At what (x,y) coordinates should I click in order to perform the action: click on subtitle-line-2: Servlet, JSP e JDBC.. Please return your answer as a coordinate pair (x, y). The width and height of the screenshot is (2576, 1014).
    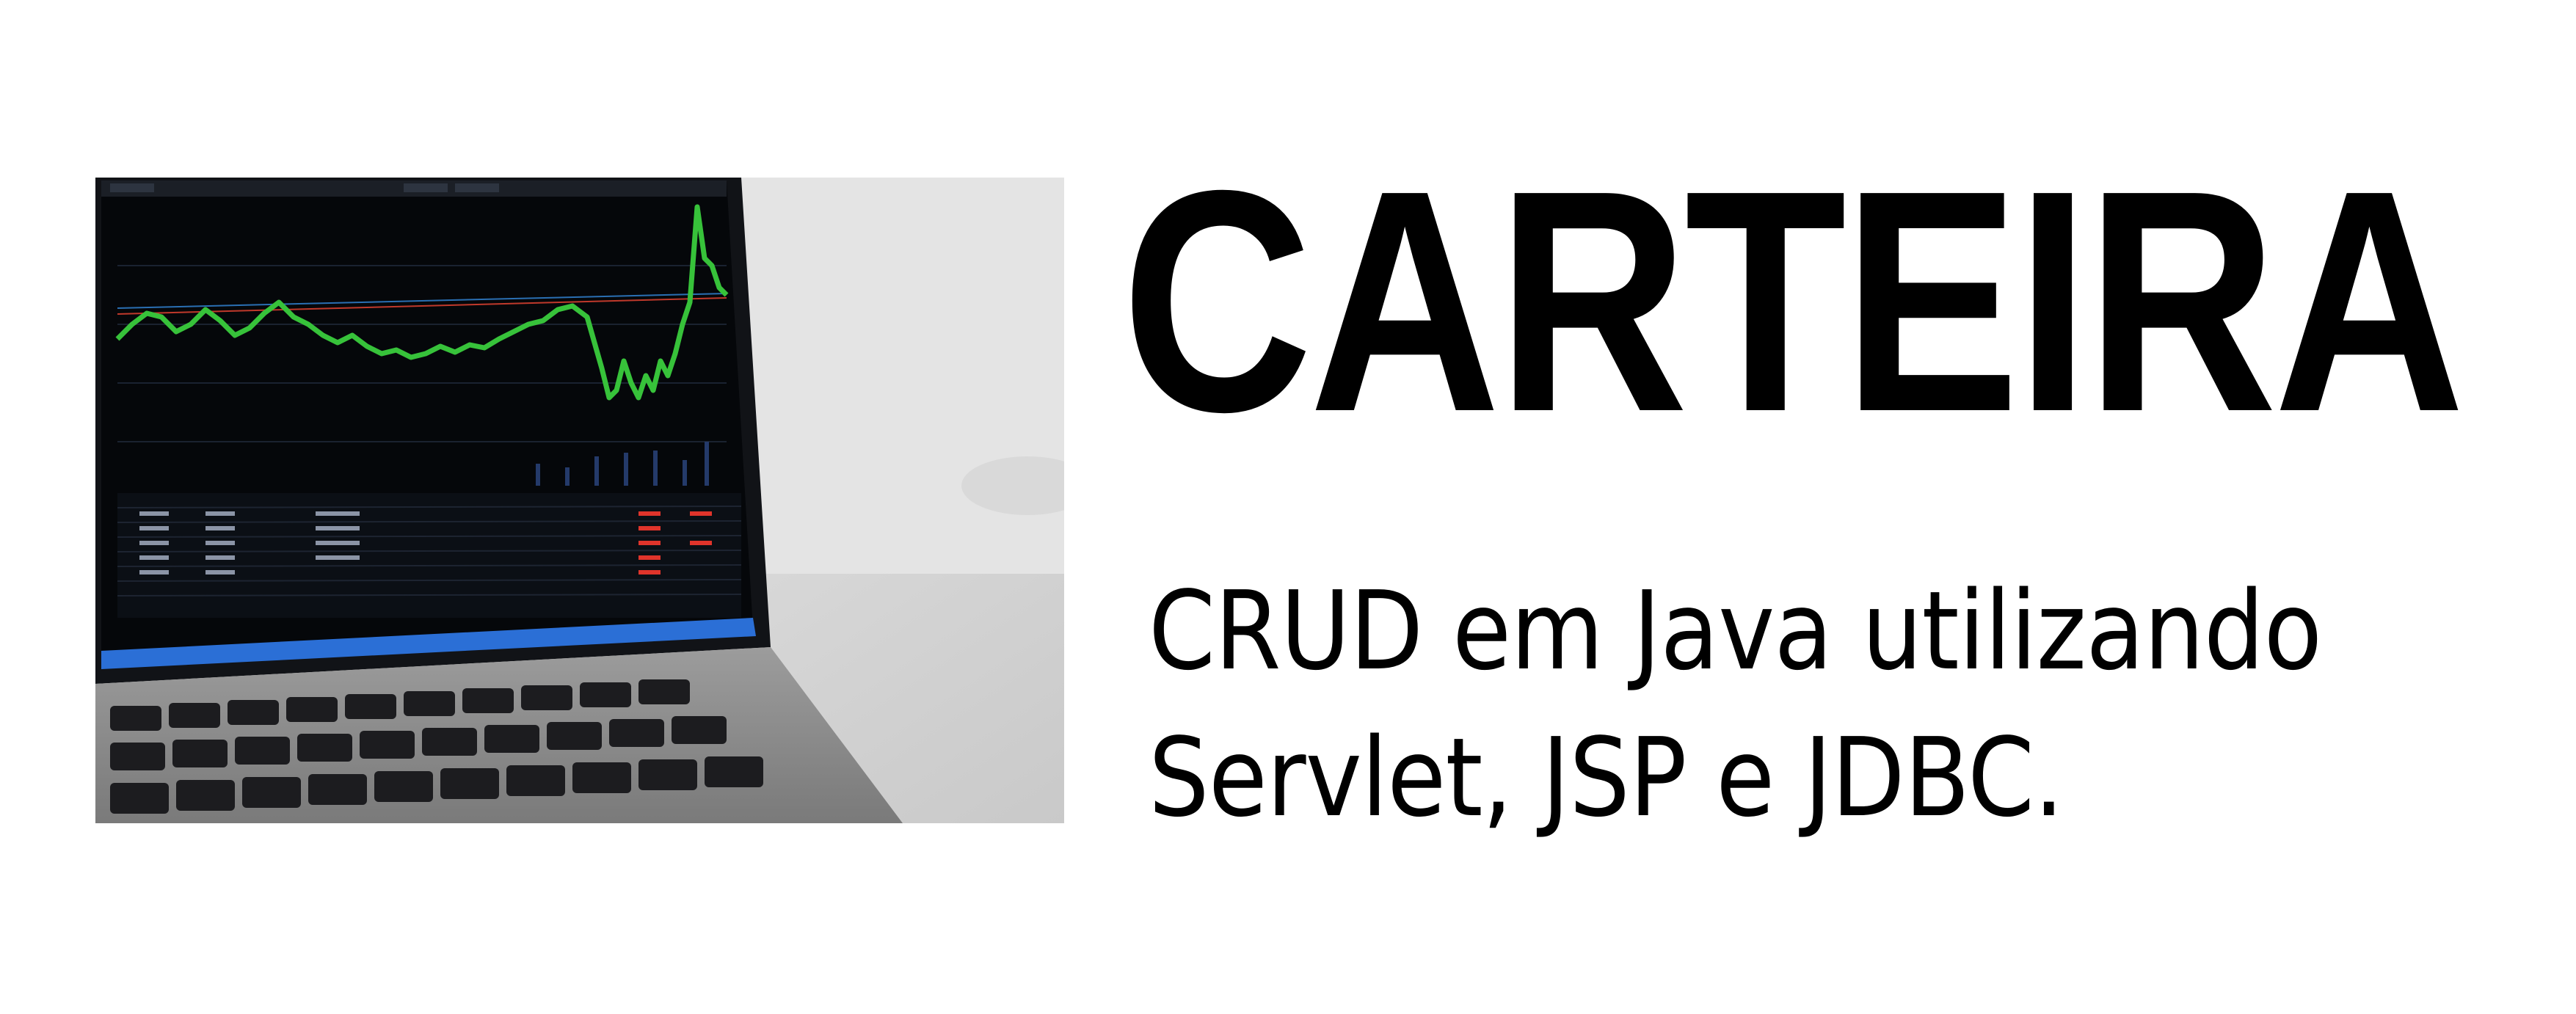
    Looking at the image, I should click on (1606, 778).